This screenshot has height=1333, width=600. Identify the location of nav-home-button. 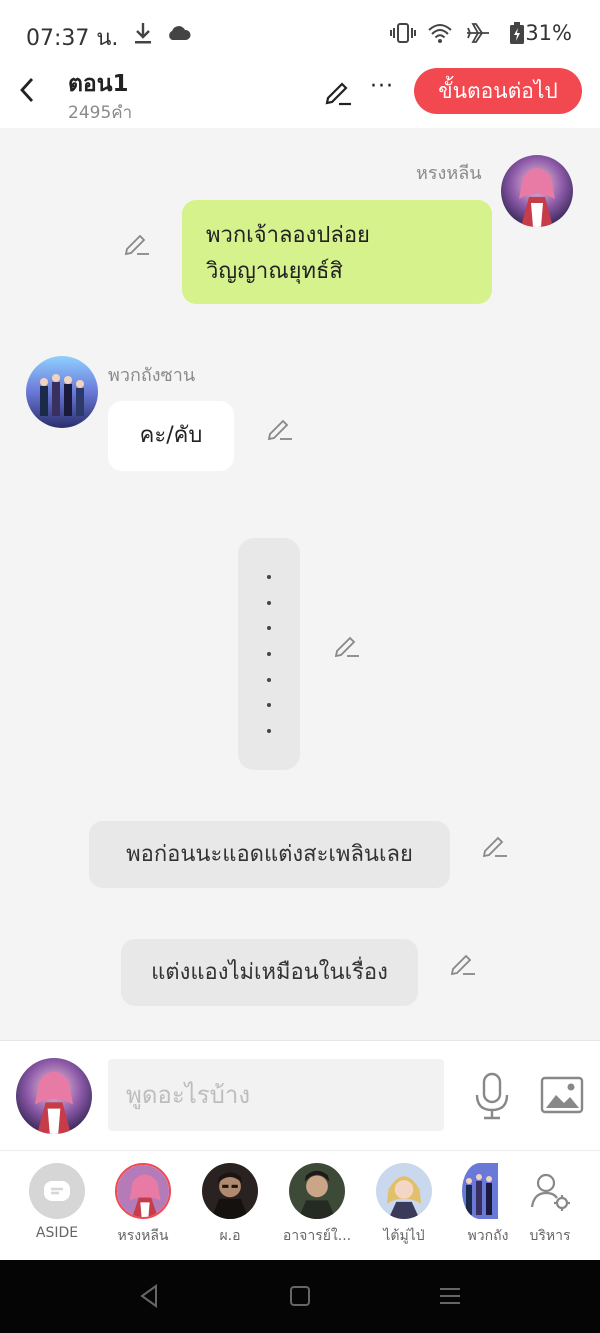
(300, 1296).